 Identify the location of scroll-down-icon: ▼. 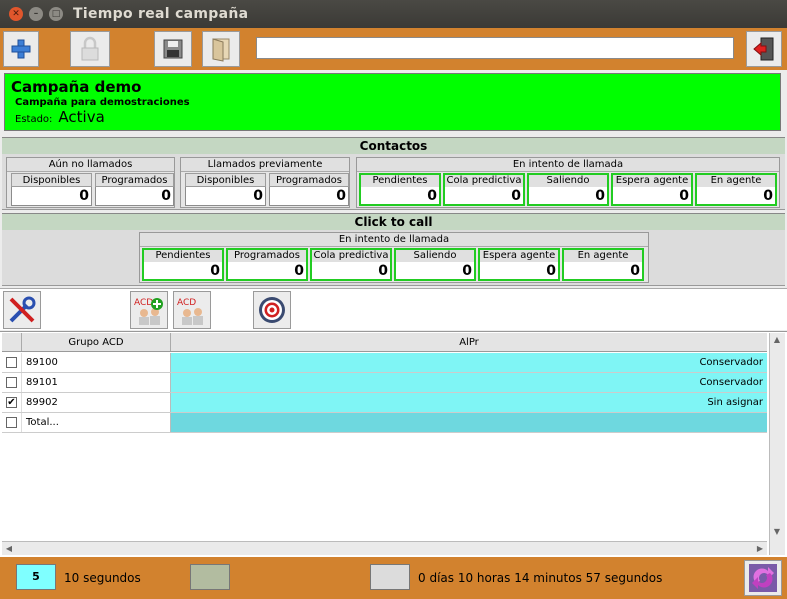
(777, 532).